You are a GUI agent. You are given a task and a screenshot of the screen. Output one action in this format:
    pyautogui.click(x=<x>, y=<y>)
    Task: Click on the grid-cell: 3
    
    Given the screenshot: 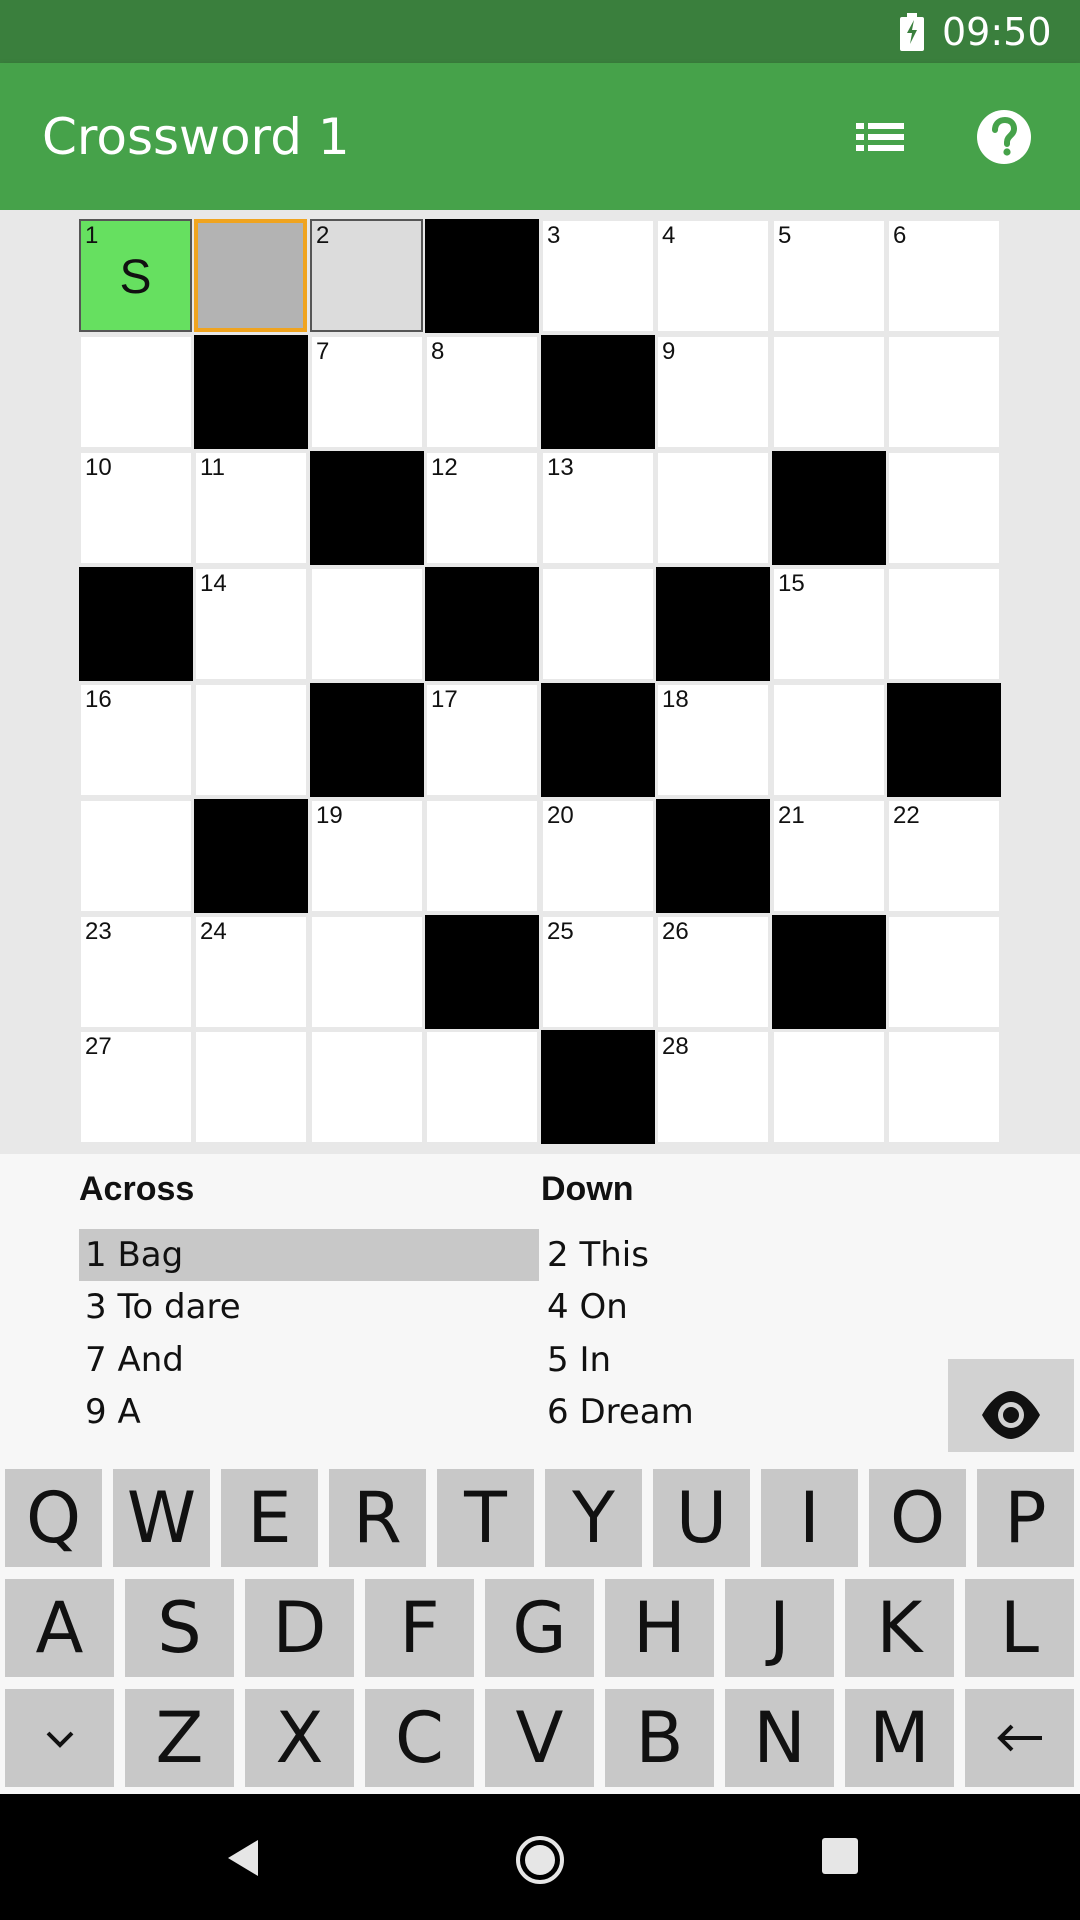 What is the action you would take?
    pyautogui.click(x=598, y=276)
    